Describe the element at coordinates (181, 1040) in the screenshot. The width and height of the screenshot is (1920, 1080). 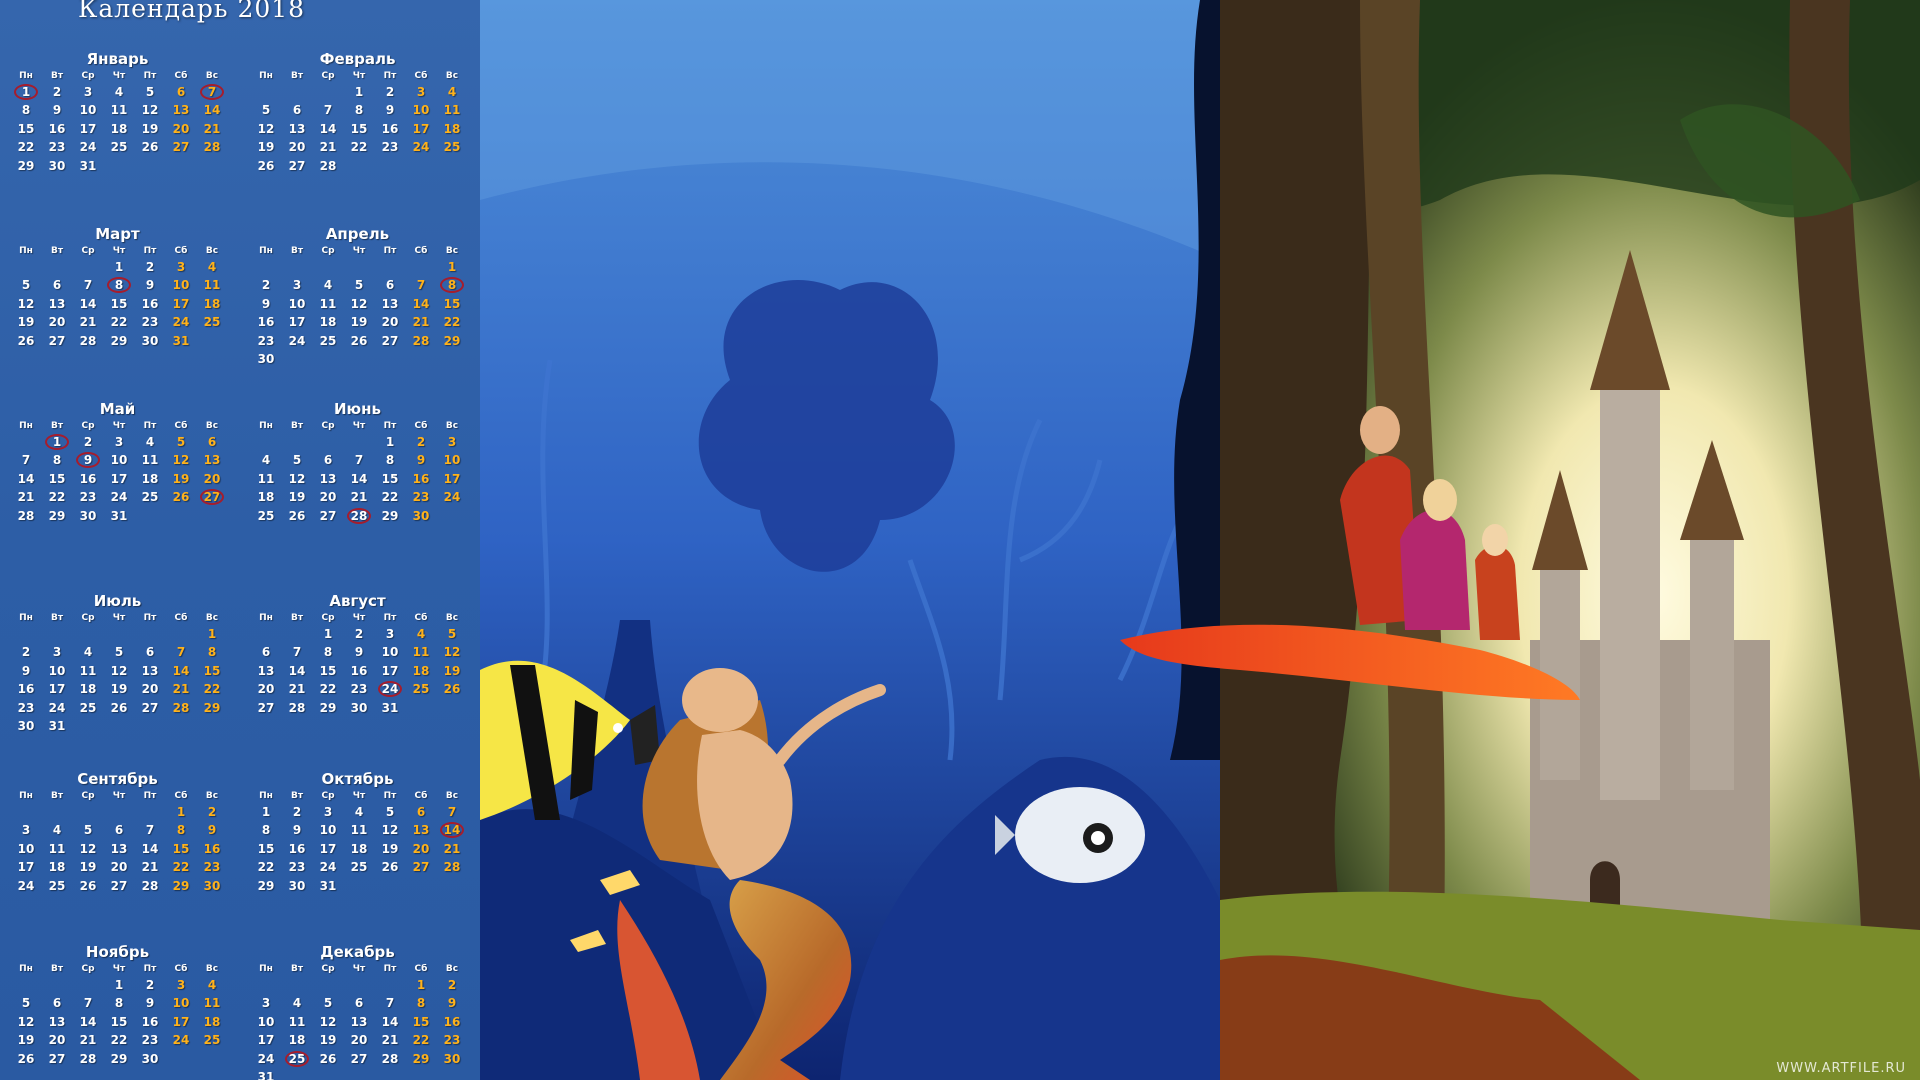
I see `day-cell: 24` at that location.